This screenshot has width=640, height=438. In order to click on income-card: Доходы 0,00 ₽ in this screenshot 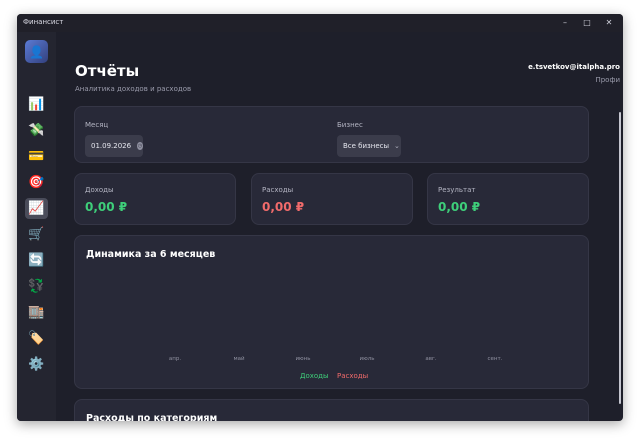, I will do `click(155, 199)`.